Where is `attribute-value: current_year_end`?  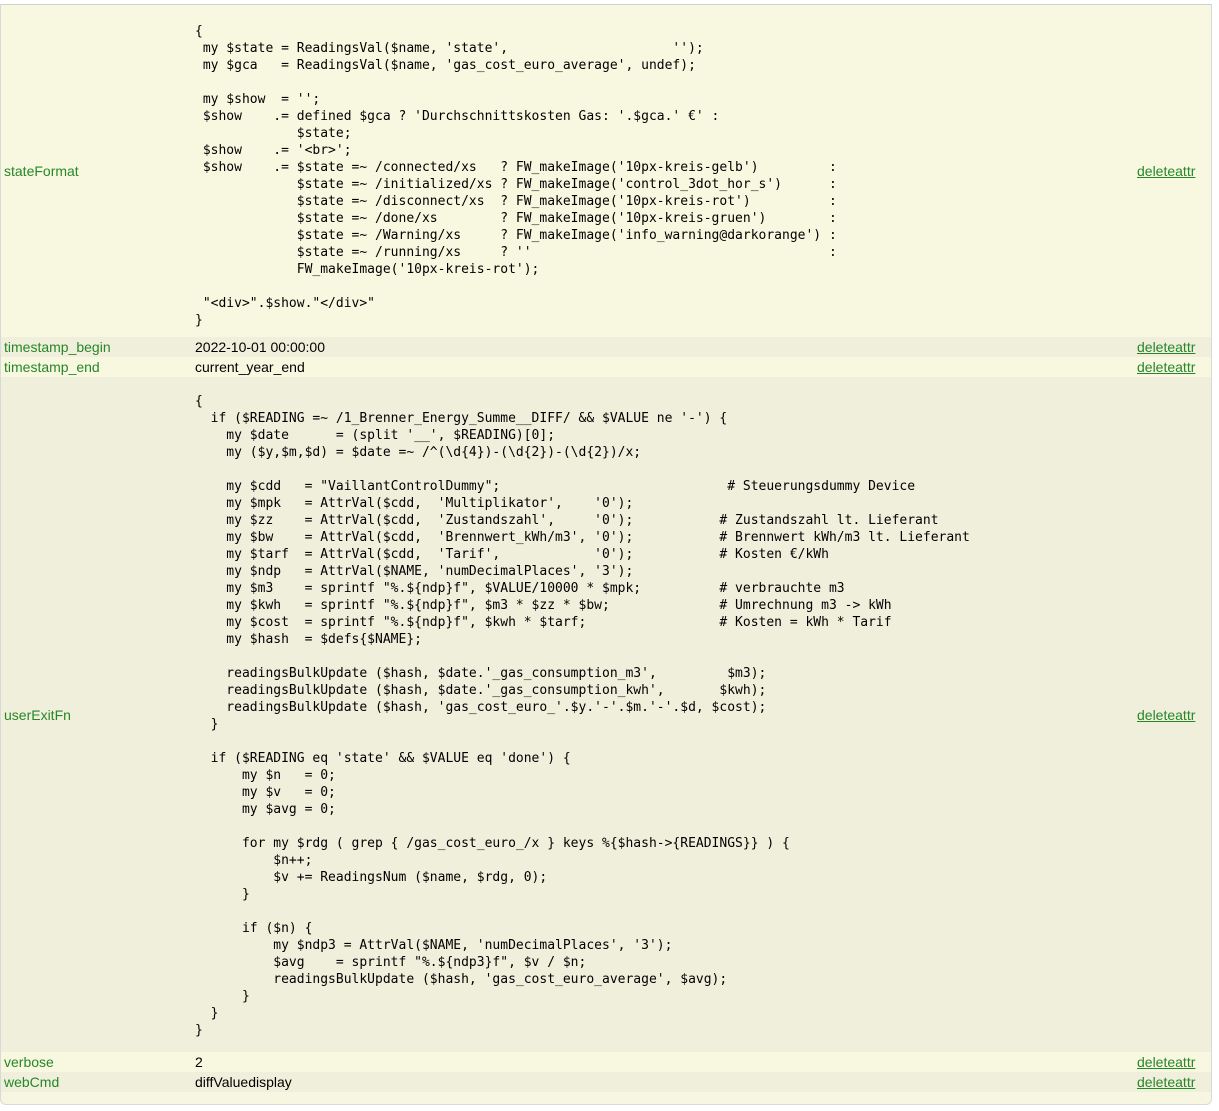 attribute-value: current_year_end is located at coordinates (662, 367).